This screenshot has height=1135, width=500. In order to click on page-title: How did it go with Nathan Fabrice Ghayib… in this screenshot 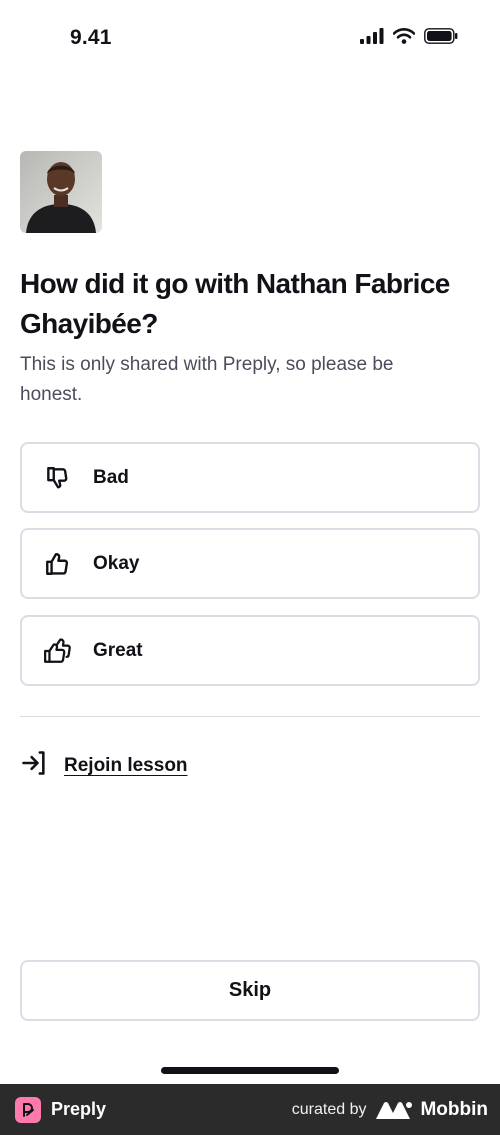, I will do `click(235, 303)`.